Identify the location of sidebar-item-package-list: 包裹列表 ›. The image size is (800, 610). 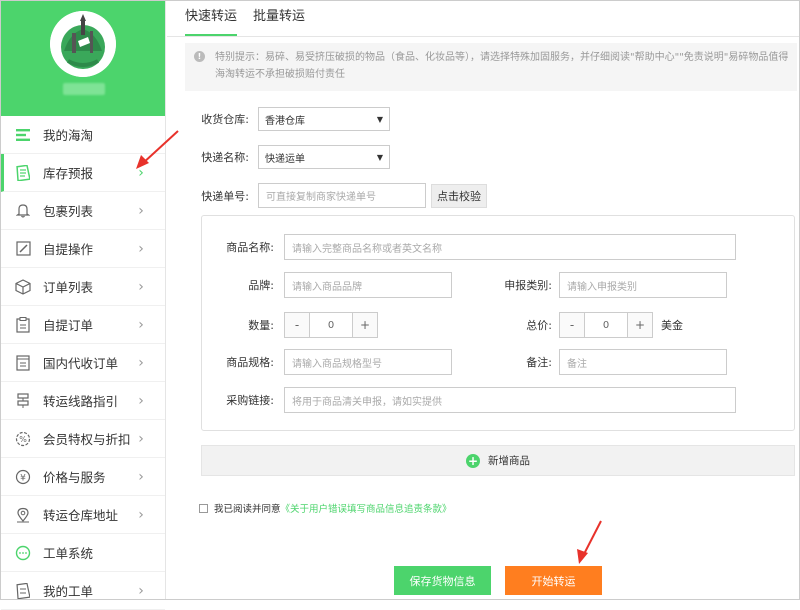
(83, 211).